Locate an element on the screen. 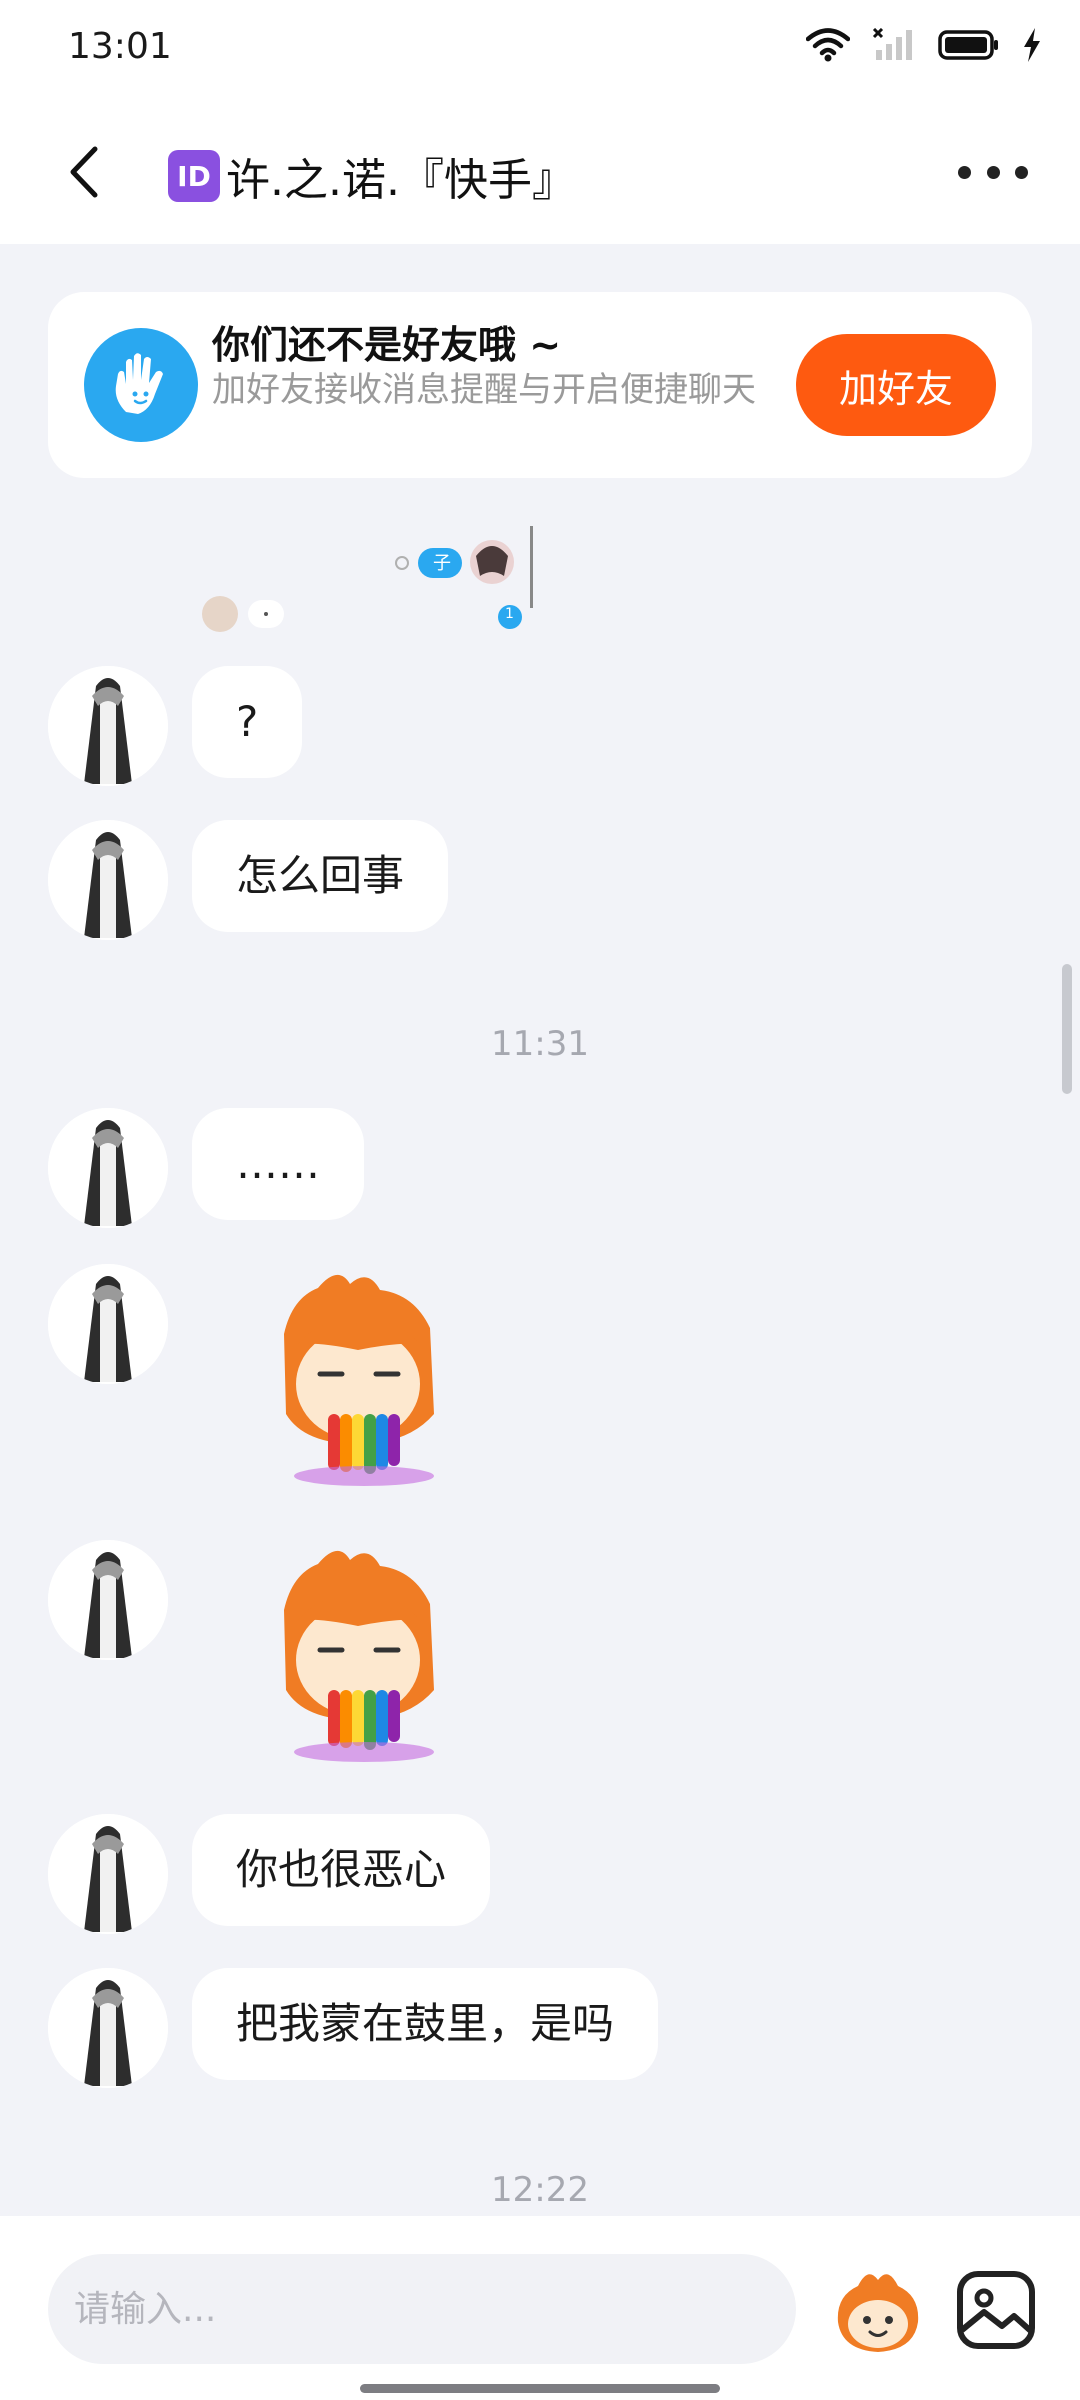 This screenshot has width=1080, height=2400. chat-header: ID 许.之.诺.『快手』 is located at coordinates (540, 172).